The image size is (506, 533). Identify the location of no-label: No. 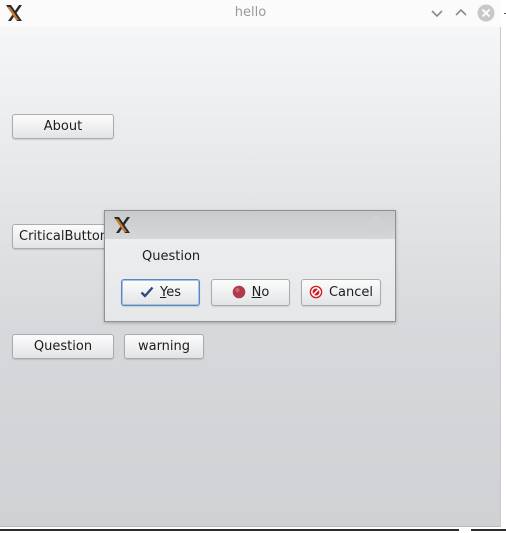
(261, 292).